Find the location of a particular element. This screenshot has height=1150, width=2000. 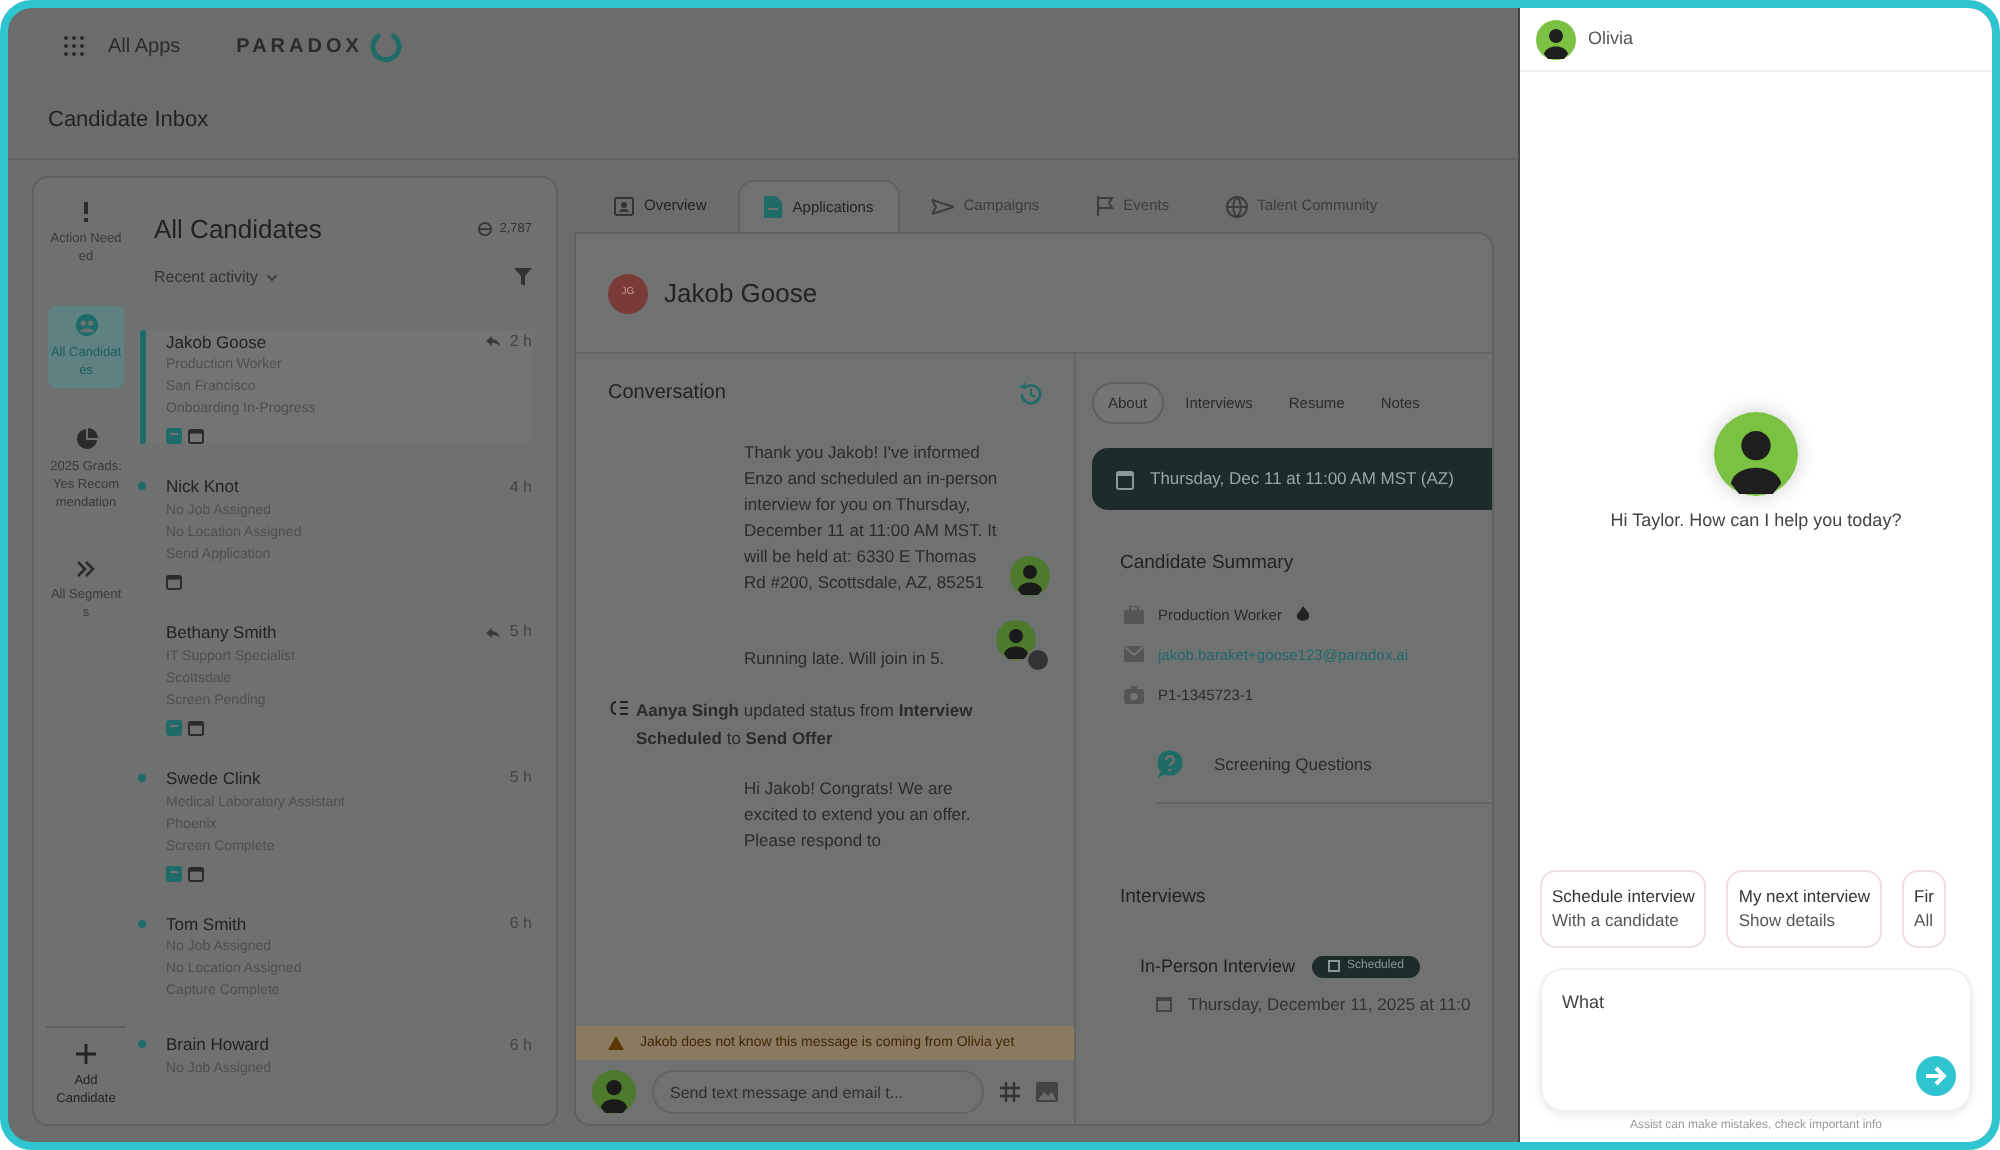

message-text: Hi Jakob! Congrats! We are excited to extend you an offer. Please respond to is located at coordinates (858, 815).